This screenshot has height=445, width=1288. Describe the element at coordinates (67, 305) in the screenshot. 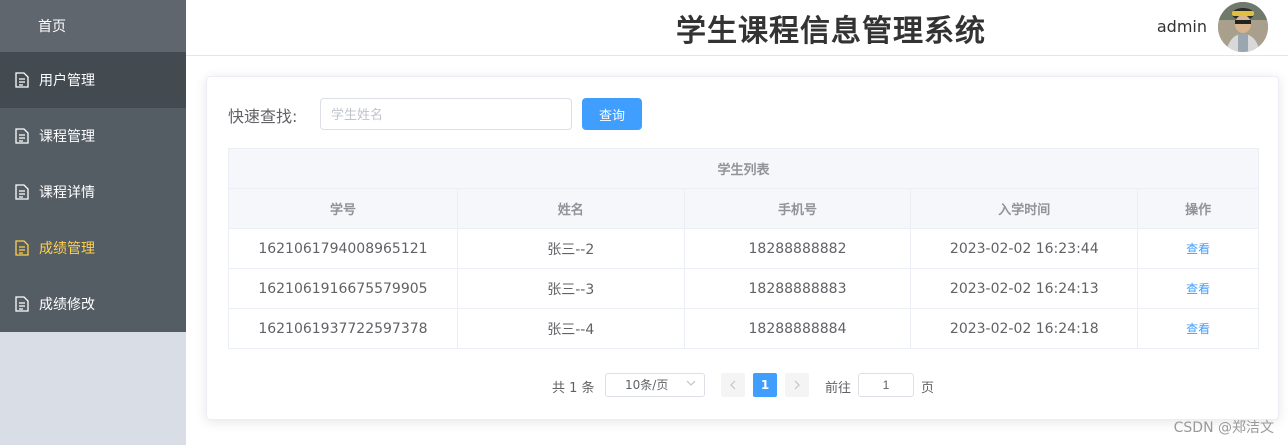

I see `sidebar-item-label: 成绩修改` at that location.